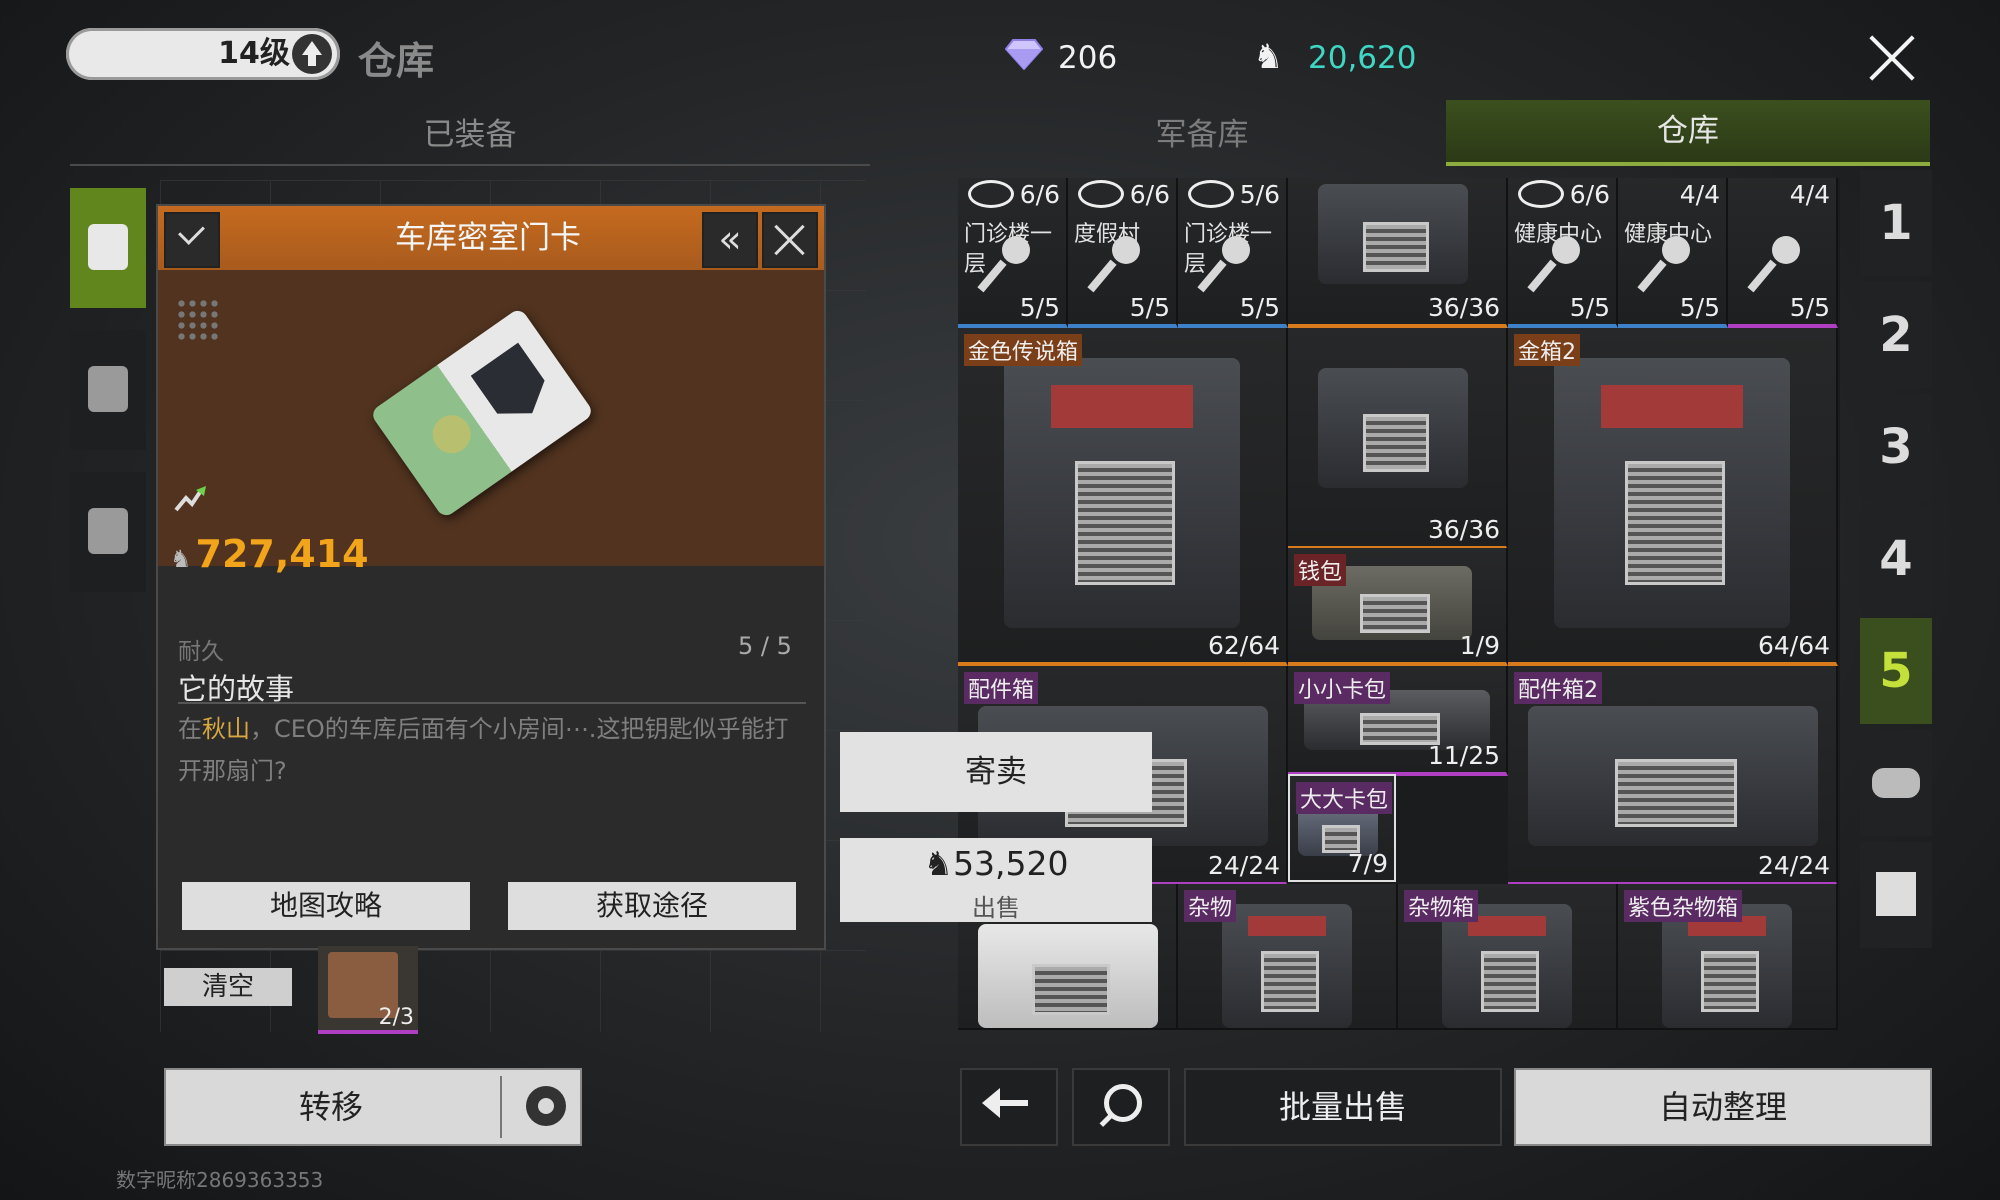 This screenshot has width=2000, height=1200. What do you see at coordinates (368, 990) in the screenshot?
I see `equipped-item-slot: 2/3` at bounding box center [368, 990].